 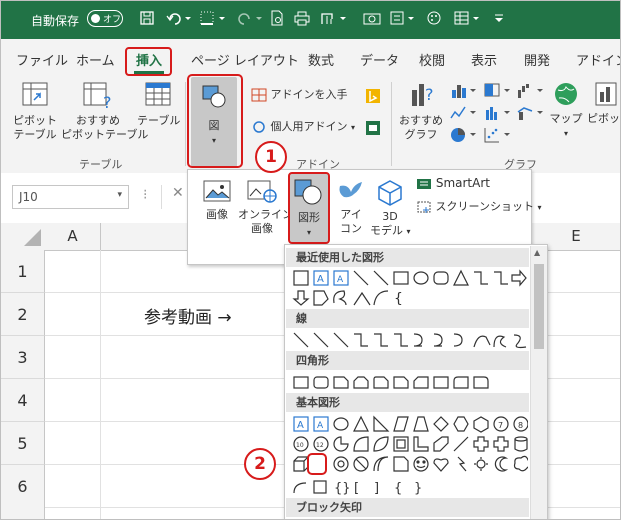 What do you see at coordinates (390, 208) in the screenshot?
I see `3d-models-button: 3D モデル ▾` at bounding box center [390, 208].